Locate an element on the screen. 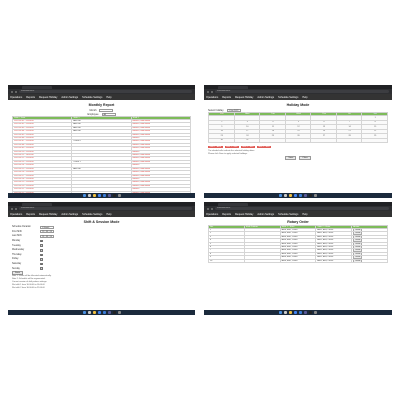 The height and width of the screenshot is (400, 400). clear-button: Clear is located at coordinates (305, 158).